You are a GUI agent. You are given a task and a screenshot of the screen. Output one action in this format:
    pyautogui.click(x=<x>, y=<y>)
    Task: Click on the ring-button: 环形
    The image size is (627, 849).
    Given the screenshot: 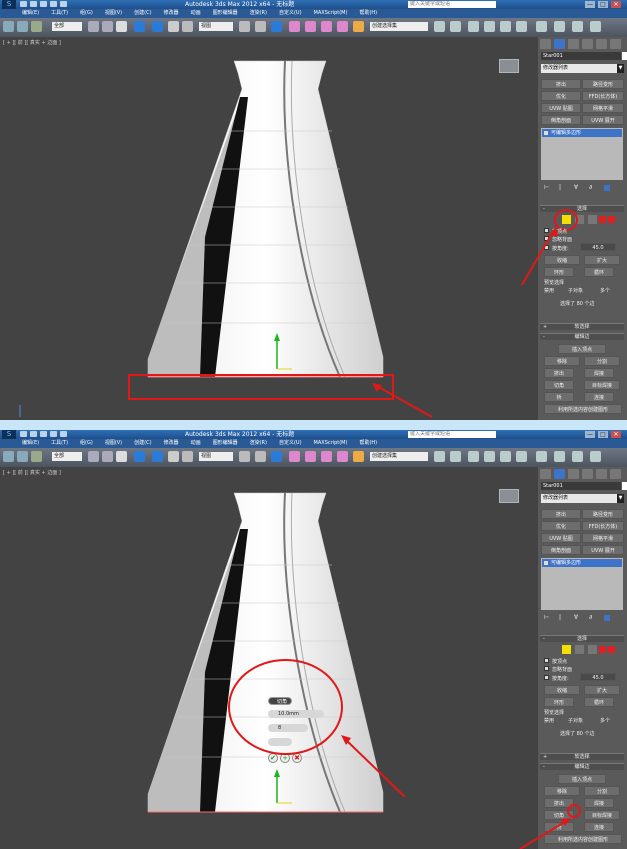 What is the action you would take?
    pyautogui.click(x=559, y=272)
    